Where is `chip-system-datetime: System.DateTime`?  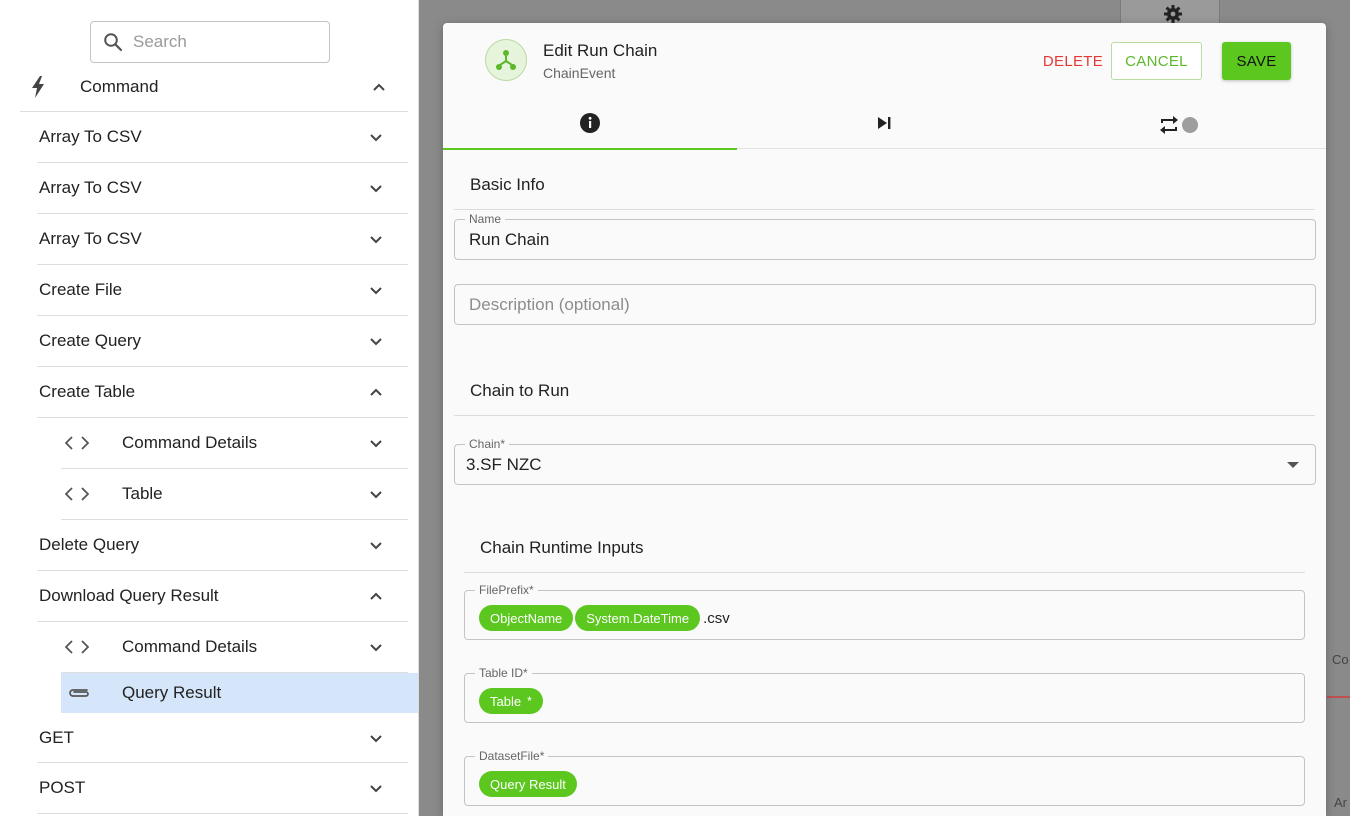 chip-system-datetime: System.DateTime is located at coordinates (638, 618).